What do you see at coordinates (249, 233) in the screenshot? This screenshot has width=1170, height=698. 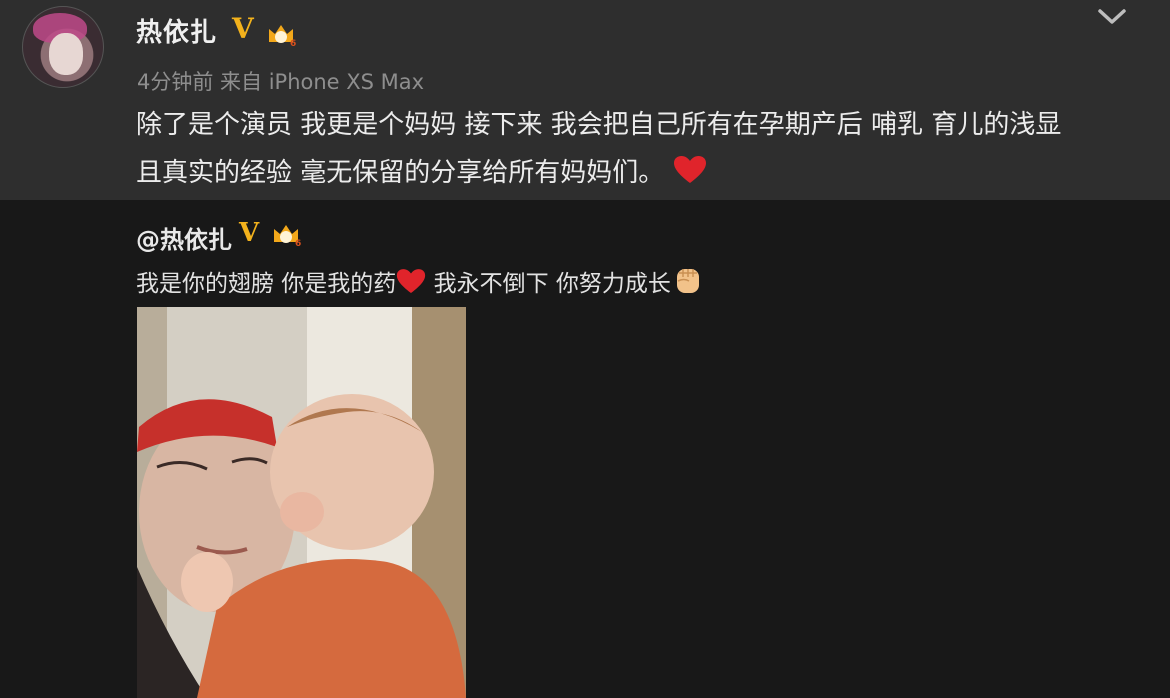 I see `repost-verified-badge-icon: V` at bounding box center [249, 233].